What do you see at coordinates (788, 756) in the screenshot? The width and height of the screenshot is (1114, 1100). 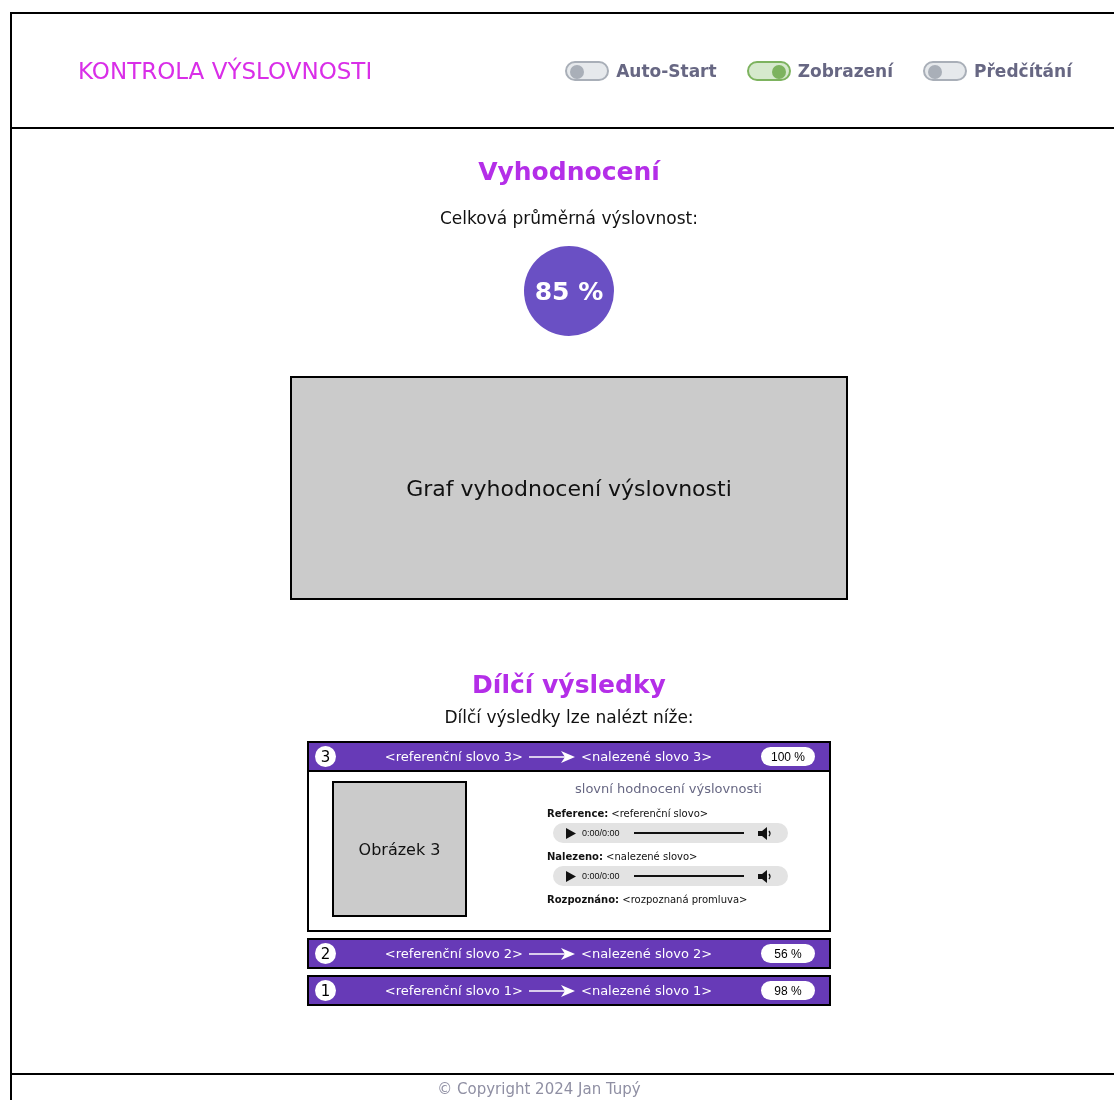 I see `score-badge: 100 %` at bounding box center [788, 756].